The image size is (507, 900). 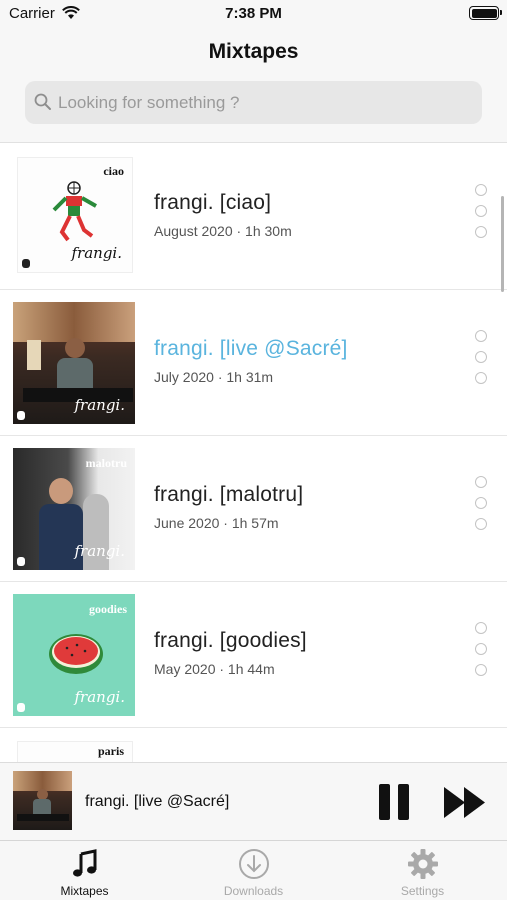 What do you see at coordinates (485, 13) in the screenshot?
I see `battery-icon` at bounding box center [485, 13].